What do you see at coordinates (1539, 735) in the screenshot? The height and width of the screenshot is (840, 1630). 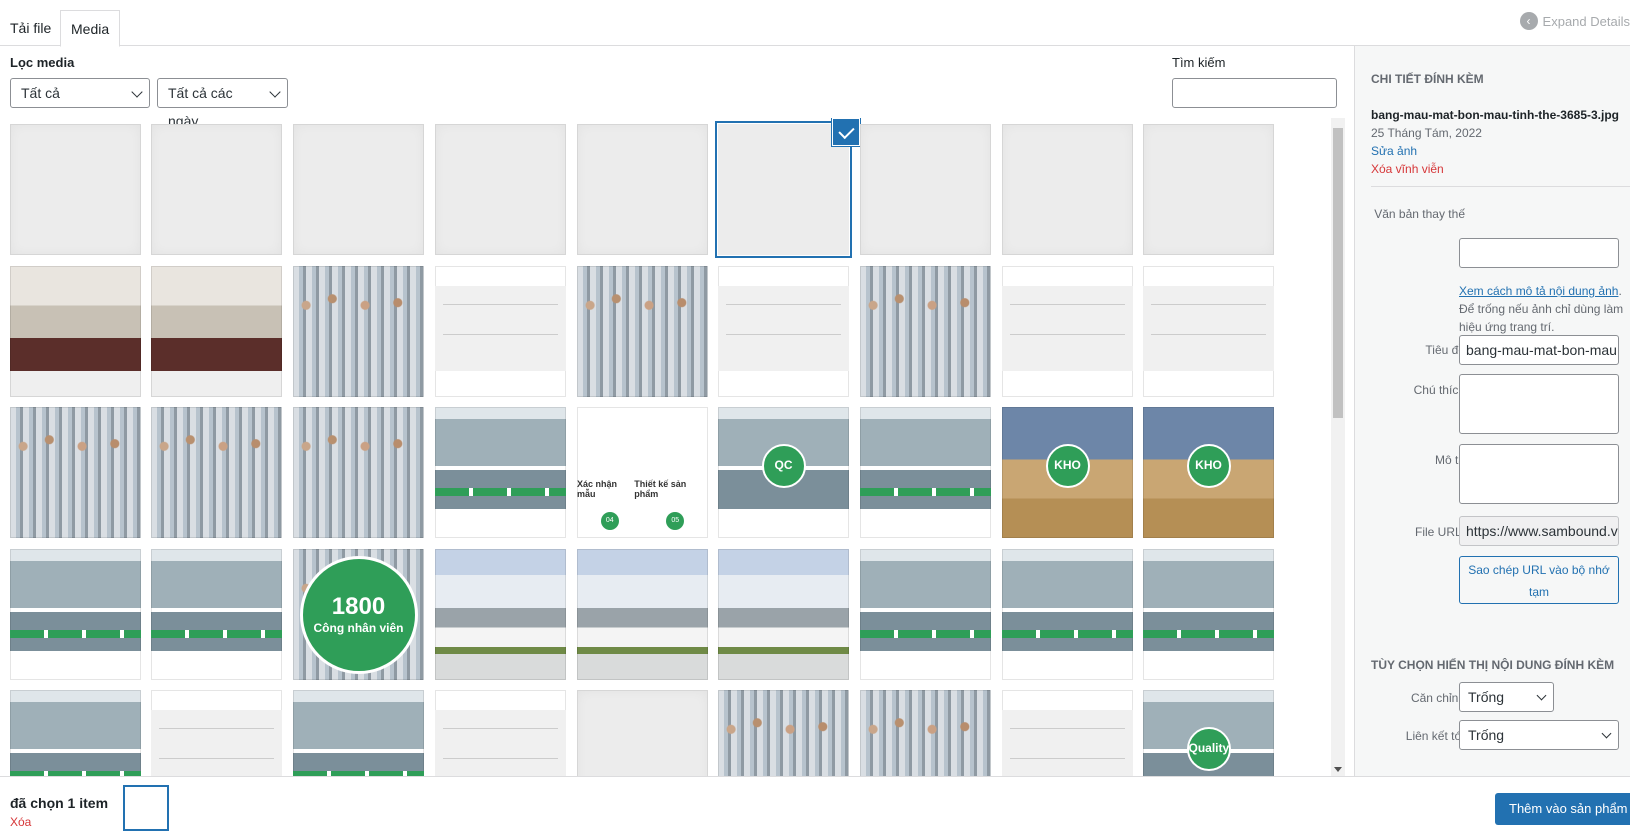 I see `link-to-select: Trống` at bounding box center [1539, 735].